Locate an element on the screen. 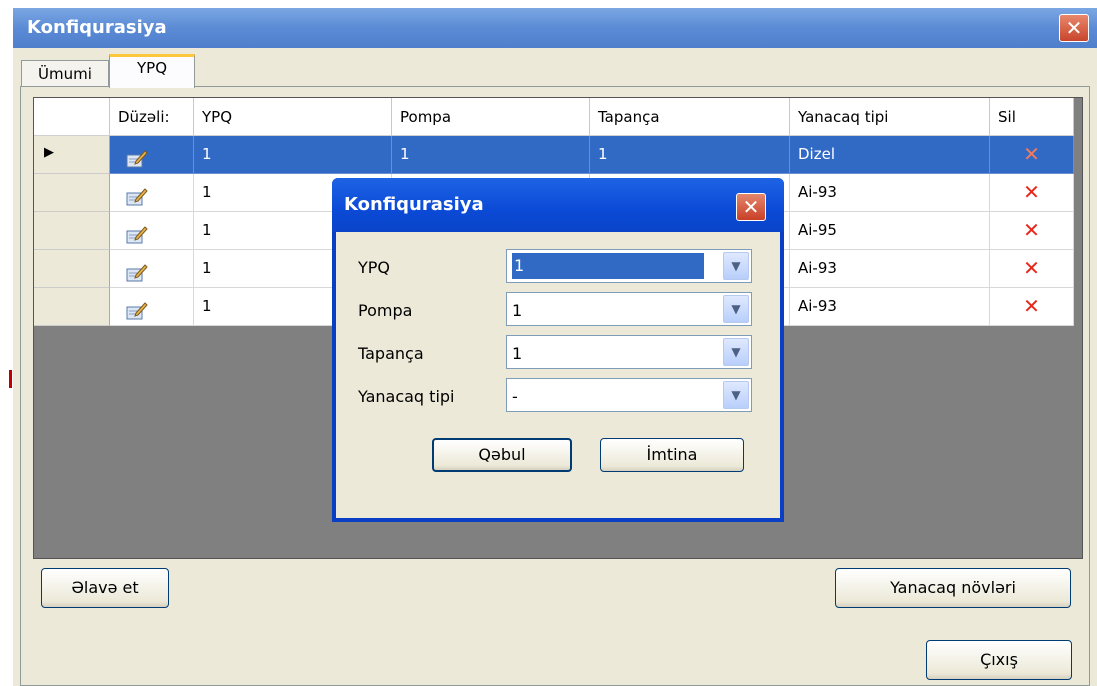 This screenshot has height=686, width=1097. title-bar: Konfiqurasiya ✕ is located at coordinates (555, 28).